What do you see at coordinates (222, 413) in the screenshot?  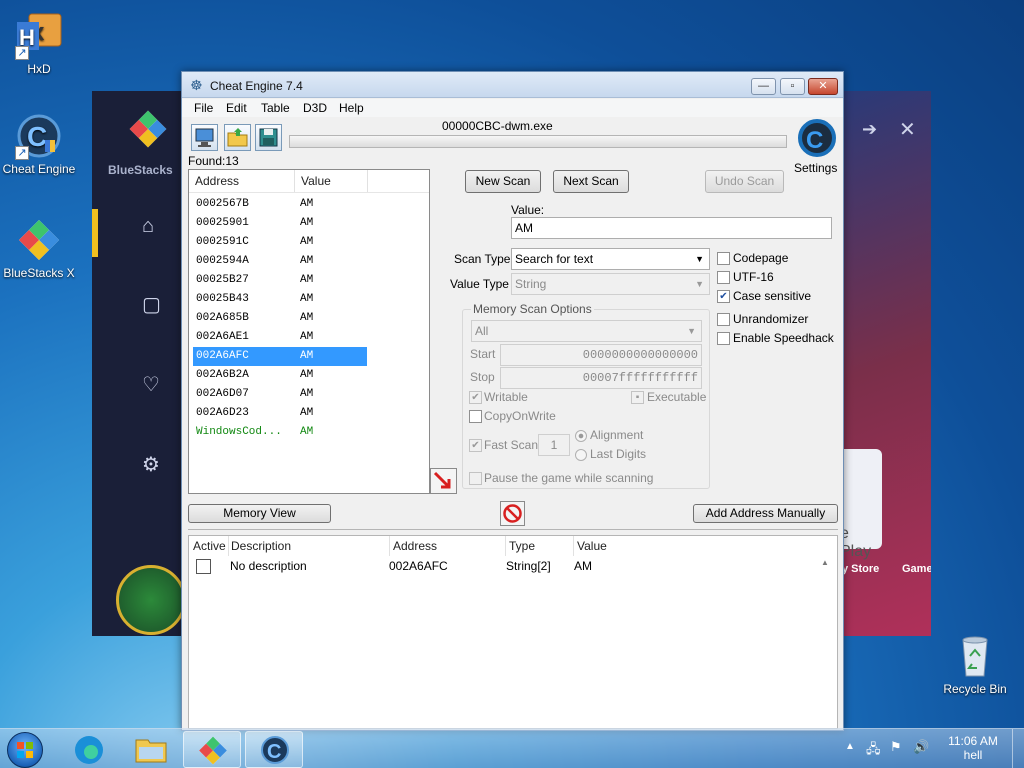 I see `result-address: 002A6D23` at bounding box center [222, 413].